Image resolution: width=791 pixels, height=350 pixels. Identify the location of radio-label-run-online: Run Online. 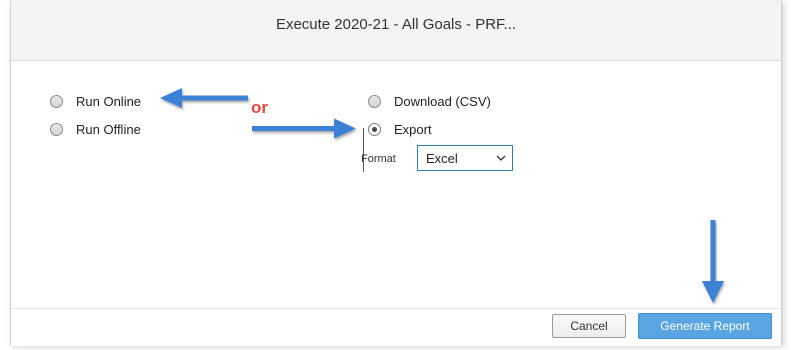
(109, 101).